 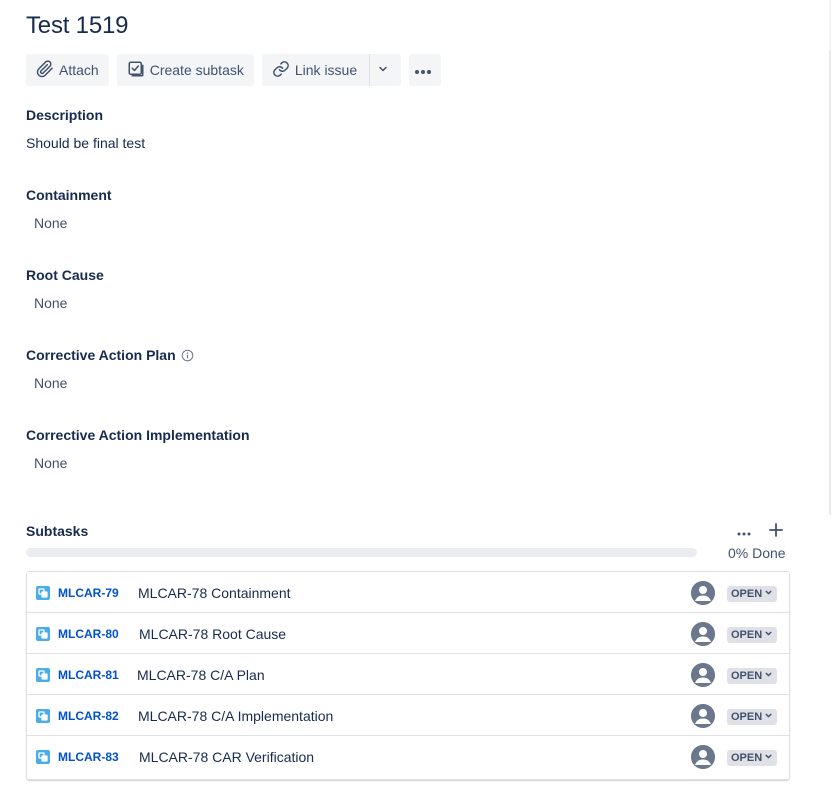 I want to click on attach-button-label: Attach, so click(x=79, y=70).